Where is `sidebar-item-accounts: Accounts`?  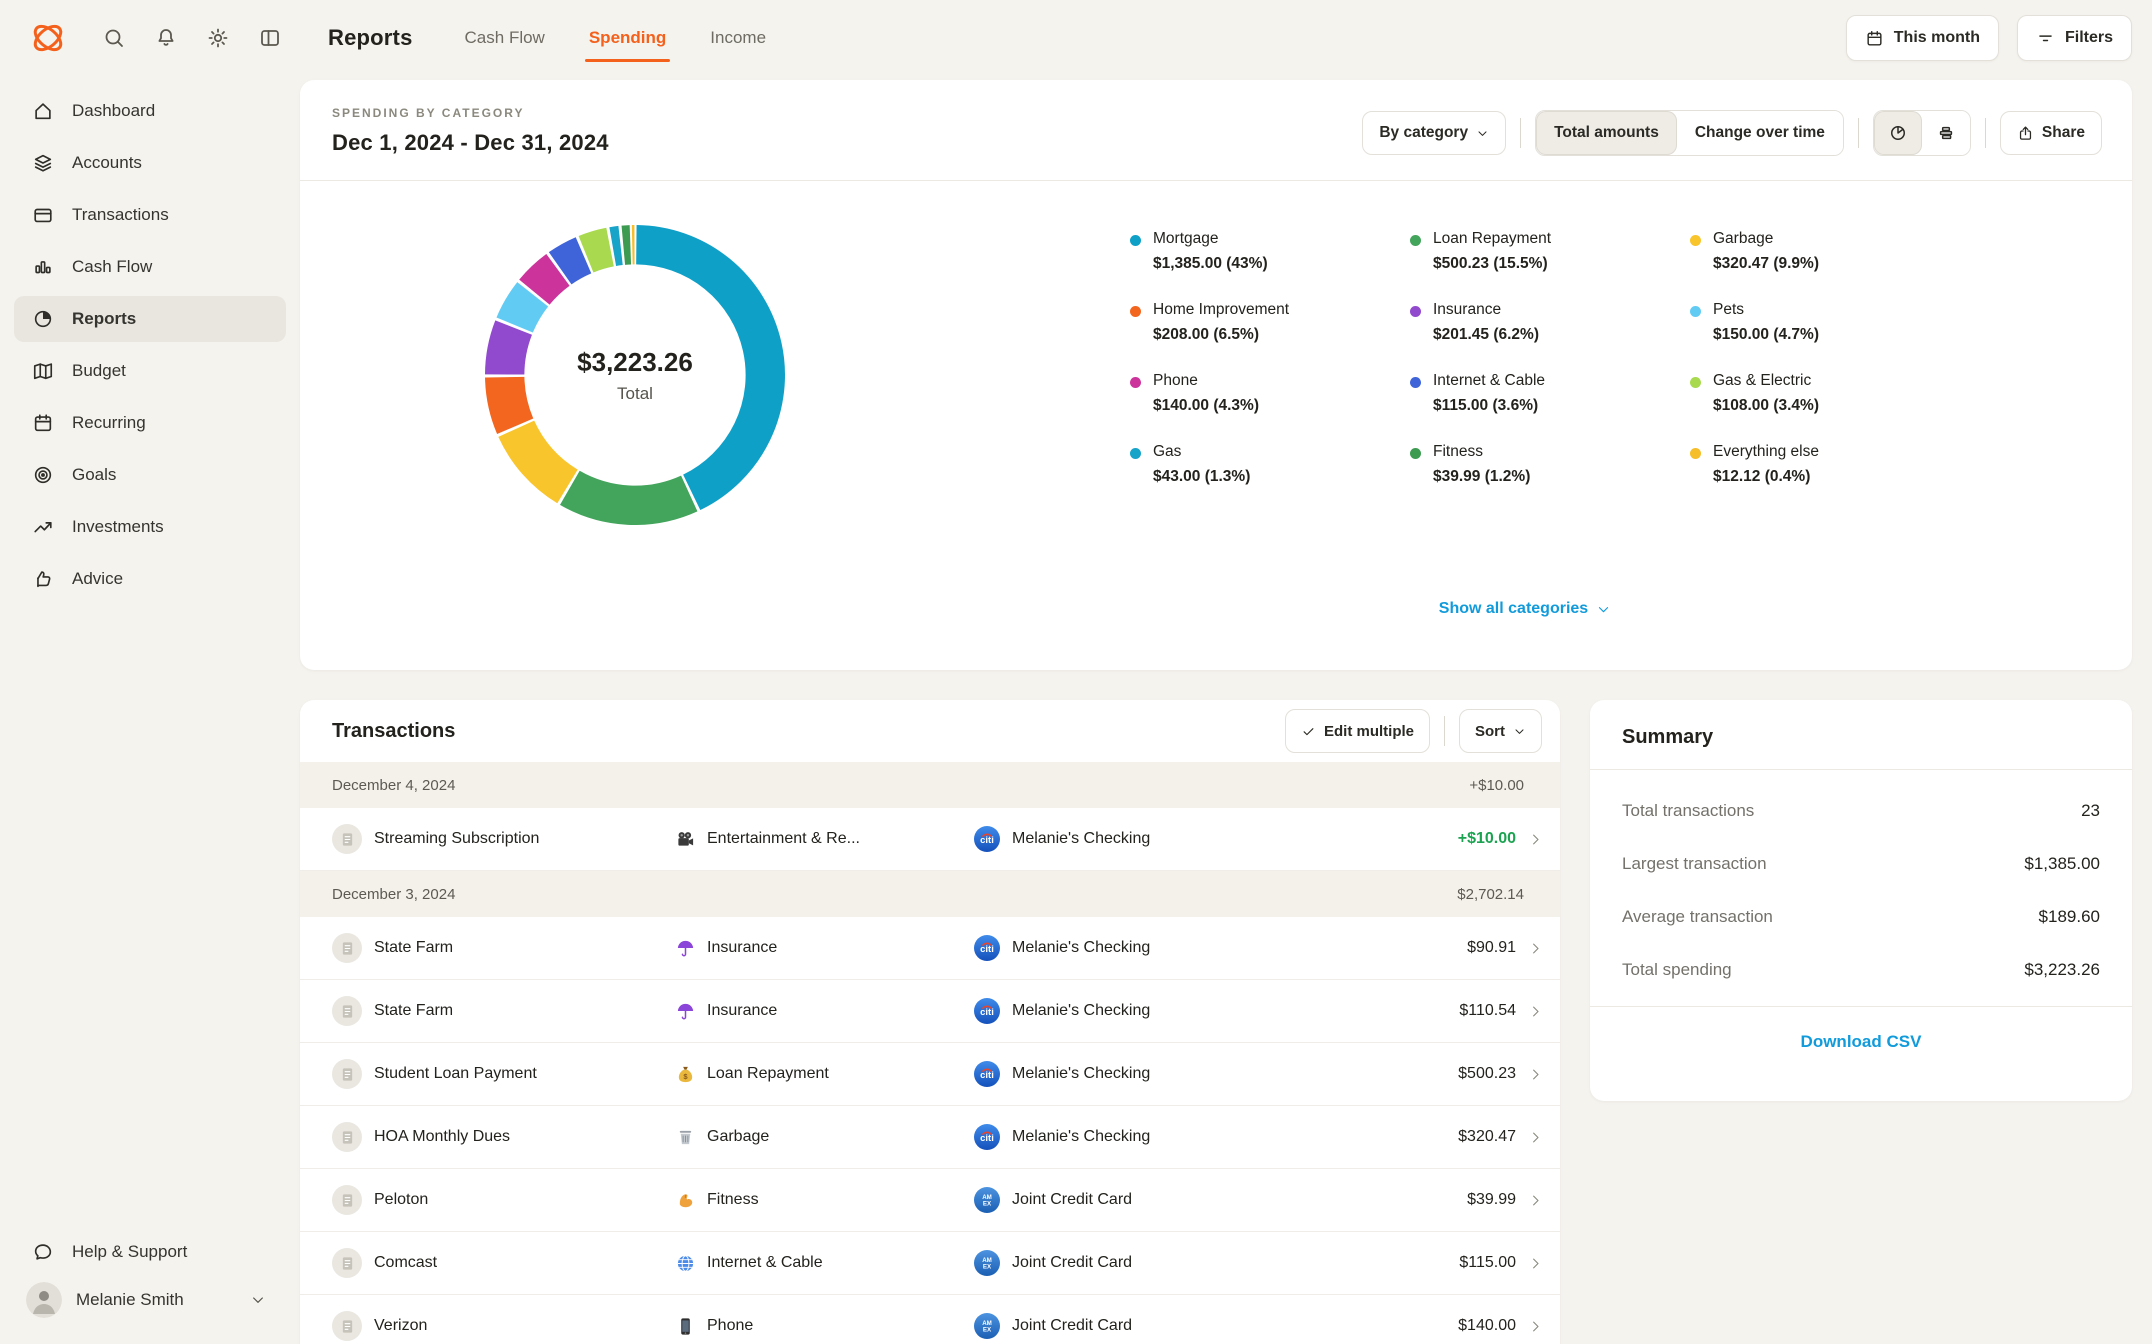
sidebar-item-accounts: Accounts is located at coordinates (150, 163).